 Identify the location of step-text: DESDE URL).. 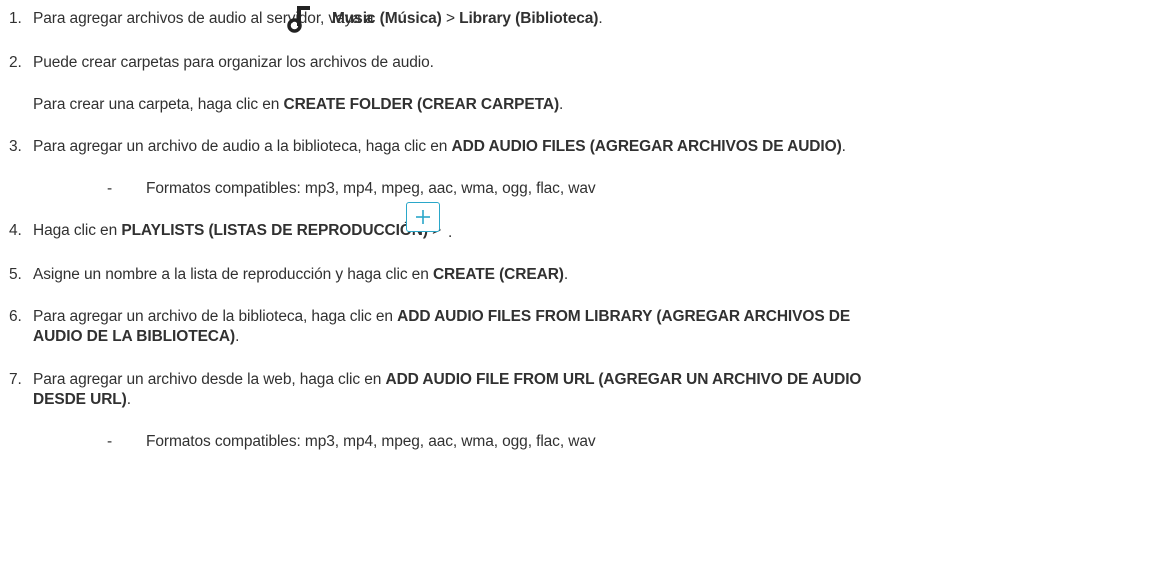
(82, 400).